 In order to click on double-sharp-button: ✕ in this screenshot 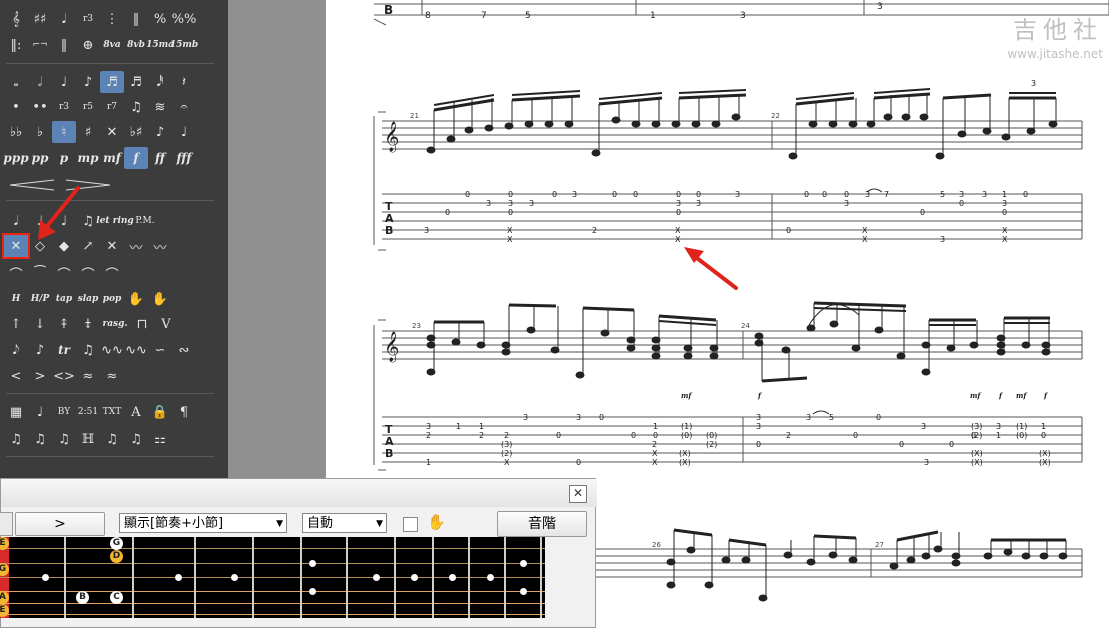, I will do `click(112, 132)`.